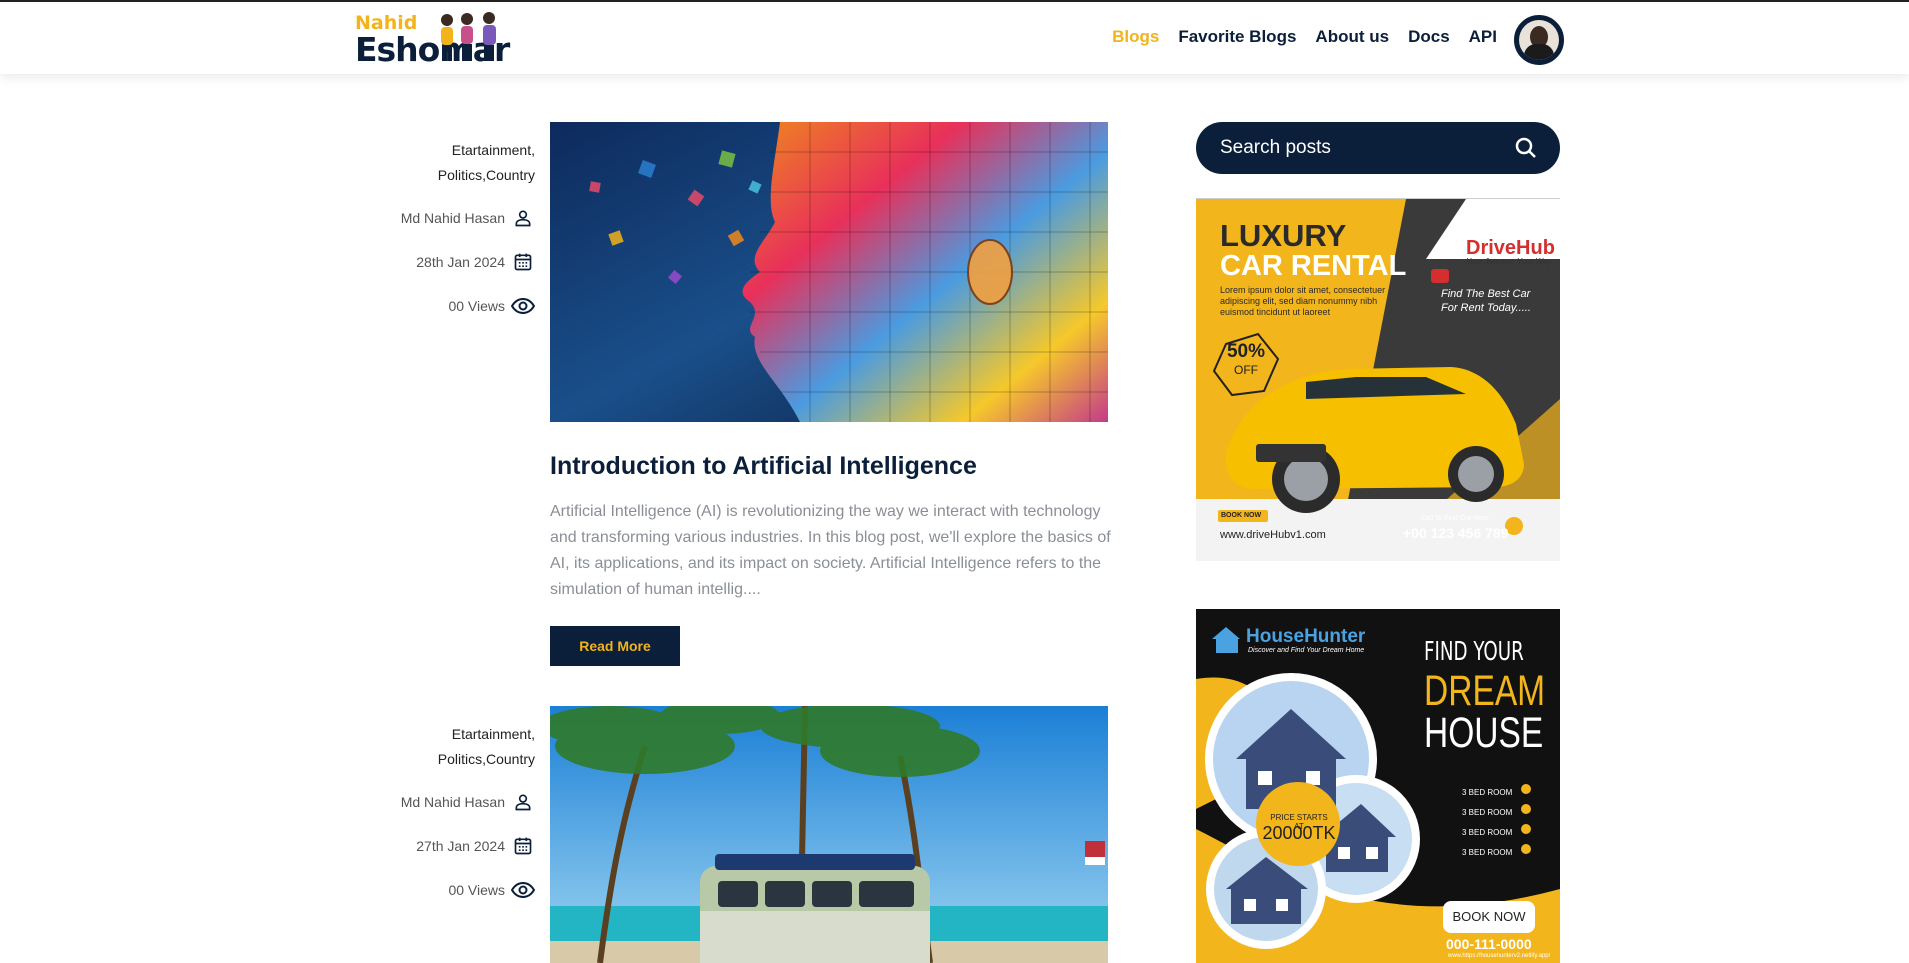  Describe the element at coordinates (1299, 833) in the screenshot. I see `ad-price: 20000TK` at that location.